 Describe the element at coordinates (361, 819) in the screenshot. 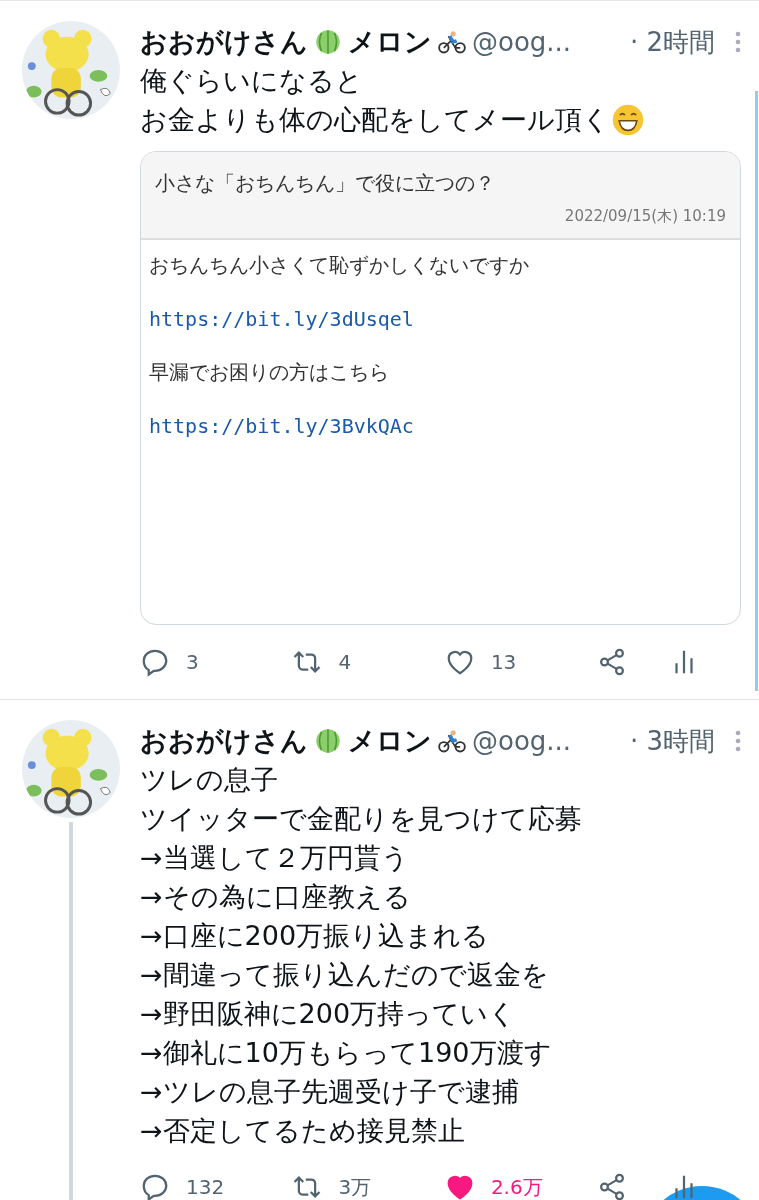

I see `tweet-text: ツイッターで金配りを見つけて応募` at that location.